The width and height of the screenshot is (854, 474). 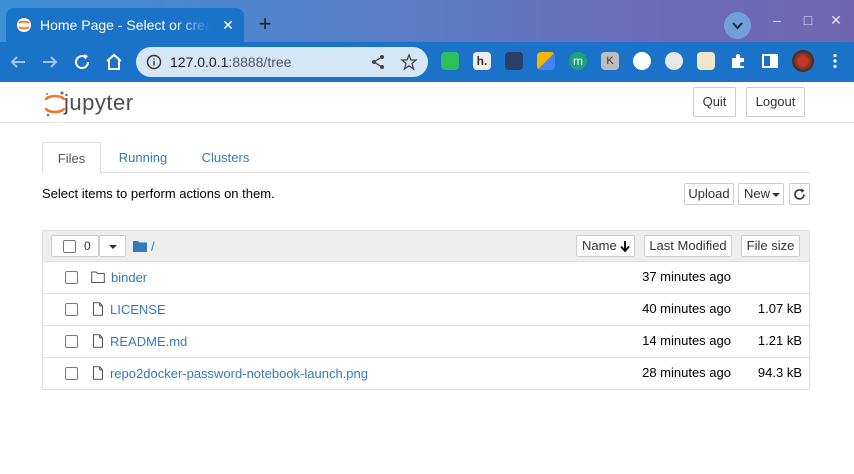 What do you see at coordinates (138, 309) in the screenshot?
I see `file-name-link: LICENSE` at bounding box center [138, 309].